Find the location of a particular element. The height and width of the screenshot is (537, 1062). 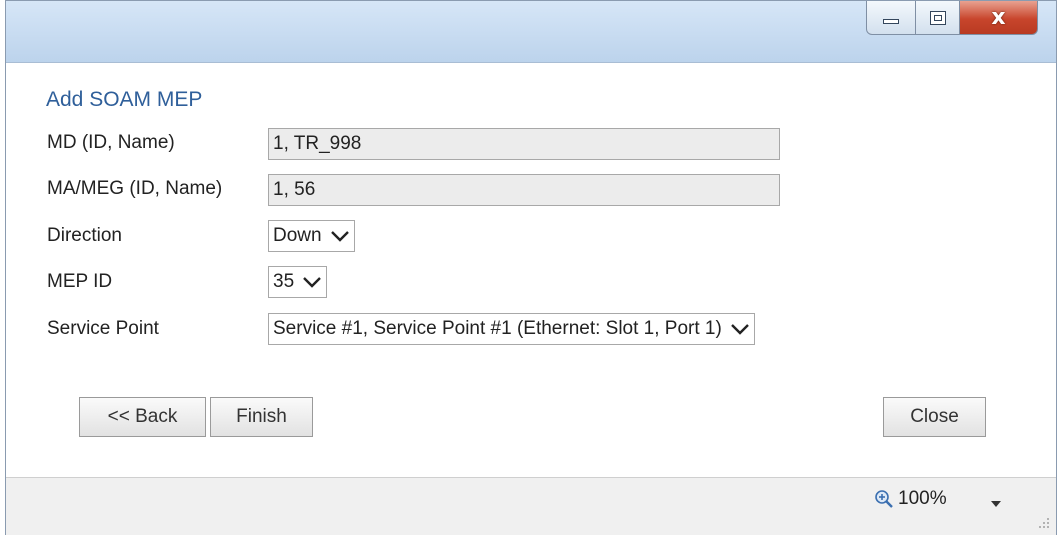

close-icon: x is located at coordinates (998, 17).